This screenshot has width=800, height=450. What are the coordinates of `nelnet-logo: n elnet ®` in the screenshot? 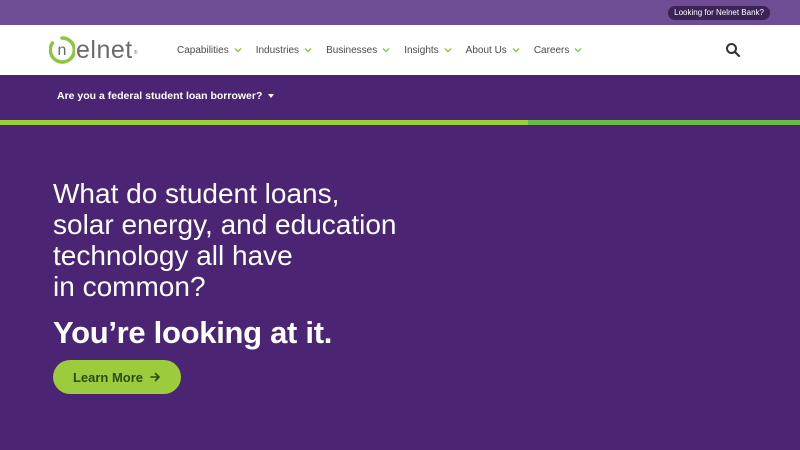 It's located at (93, 50).